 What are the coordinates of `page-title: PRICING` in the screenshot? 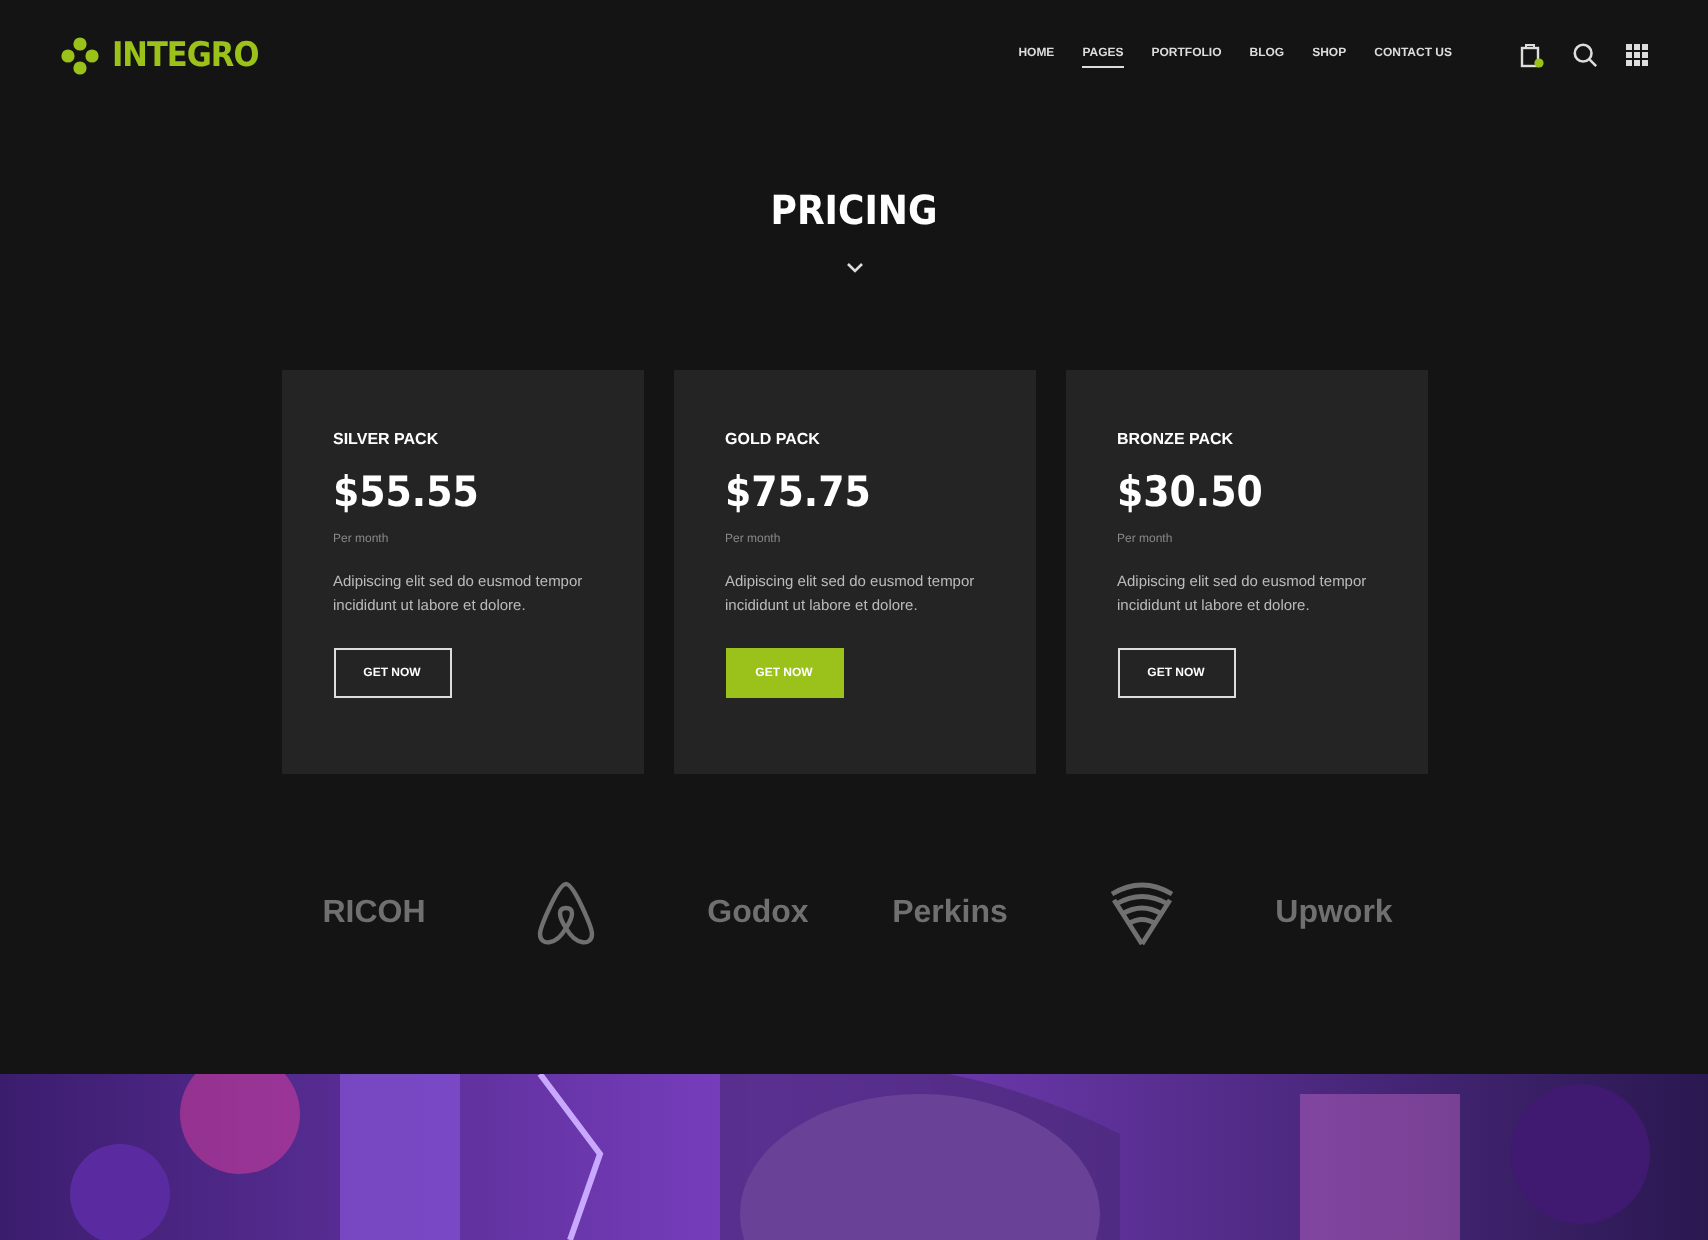 It's located at (854, 210).